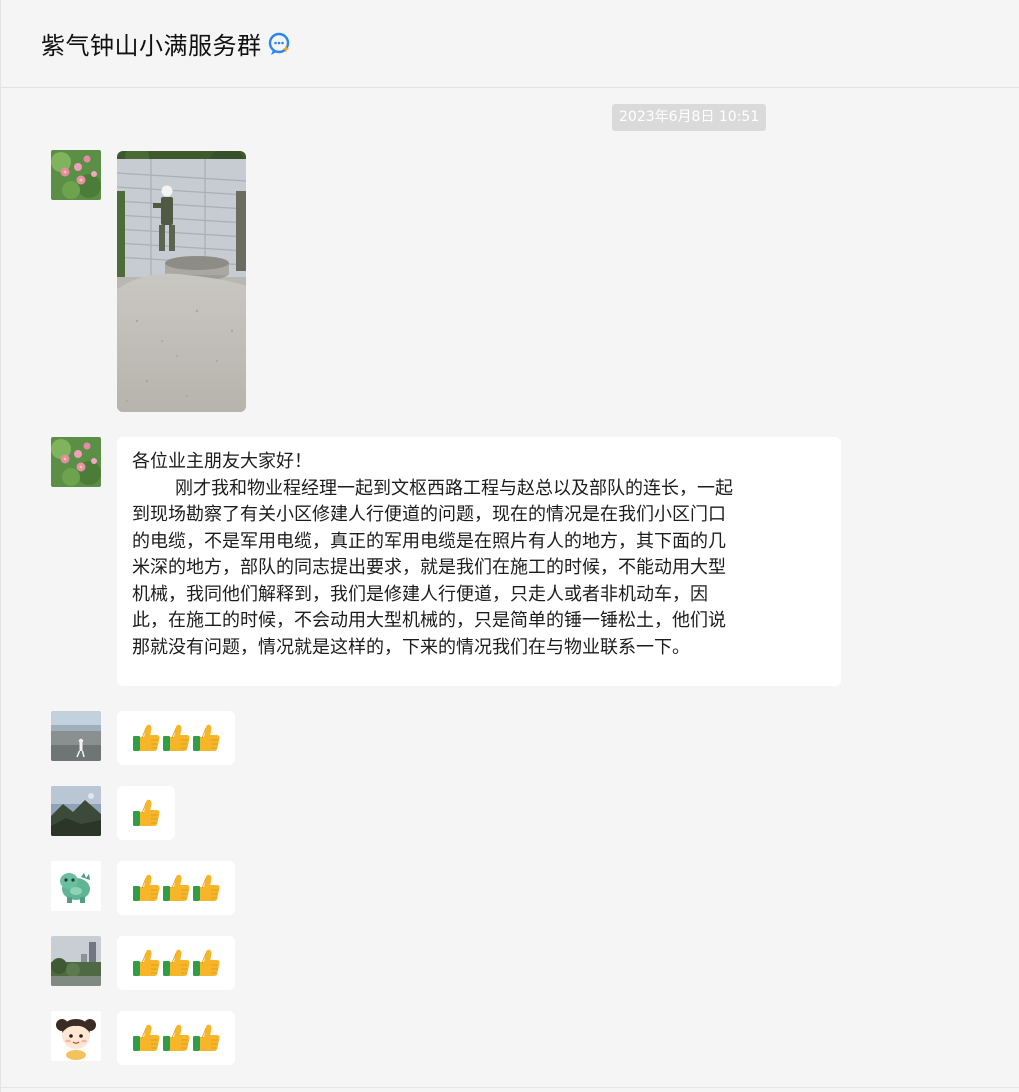 This screenshot has height=1092, width=1019. I want to click on avatar-cartoon-girl-image, so click(76, 1036).